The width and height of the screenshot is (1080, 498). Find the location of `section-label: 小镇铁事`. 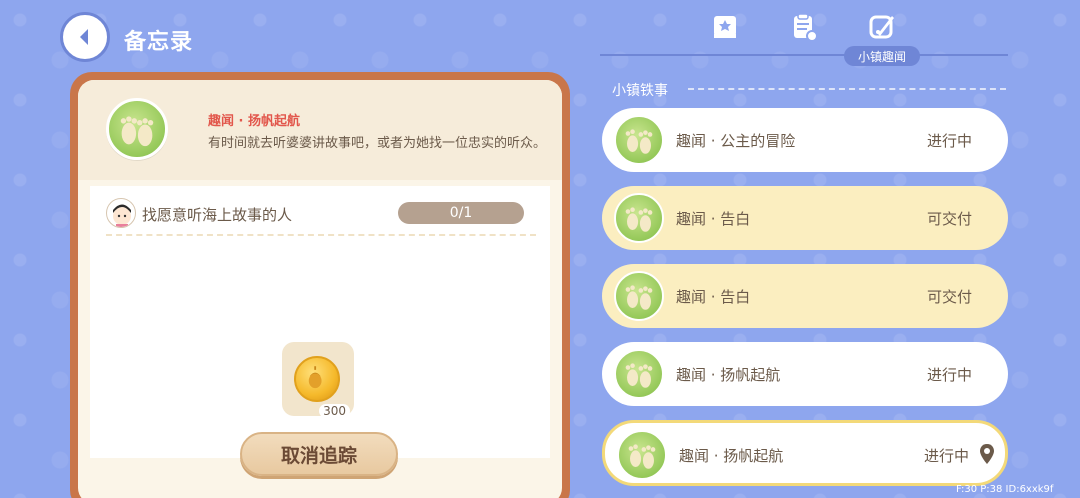

section-label: 小镇铁事 is located at coordinates (640, 91).